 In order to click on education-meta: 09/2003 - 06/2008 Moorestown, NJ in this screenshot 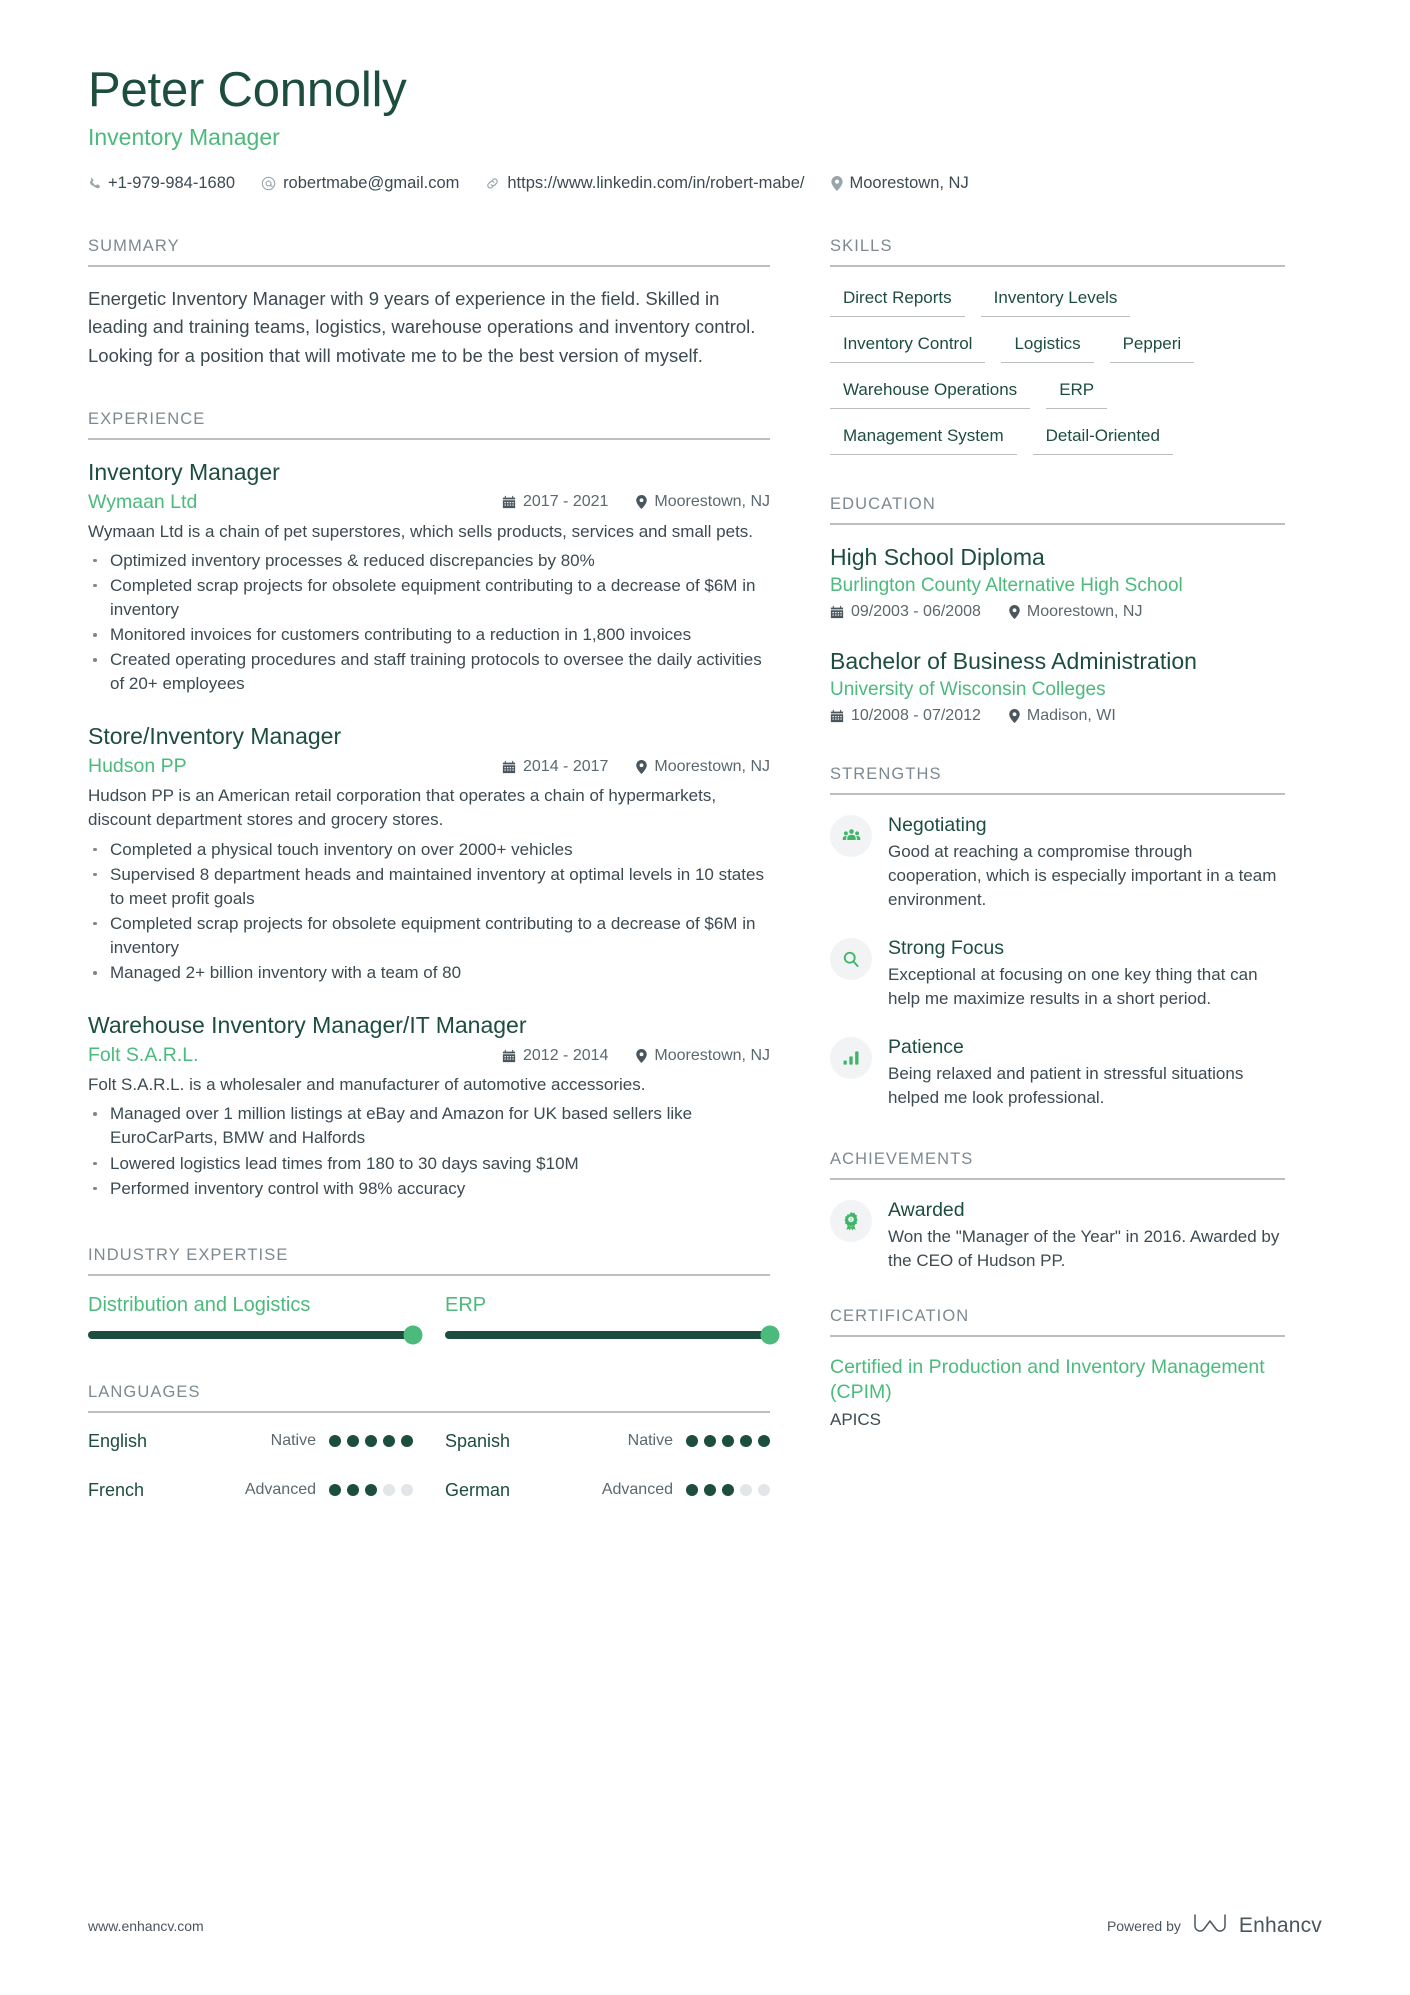, I will do `click(1057, 612)`.